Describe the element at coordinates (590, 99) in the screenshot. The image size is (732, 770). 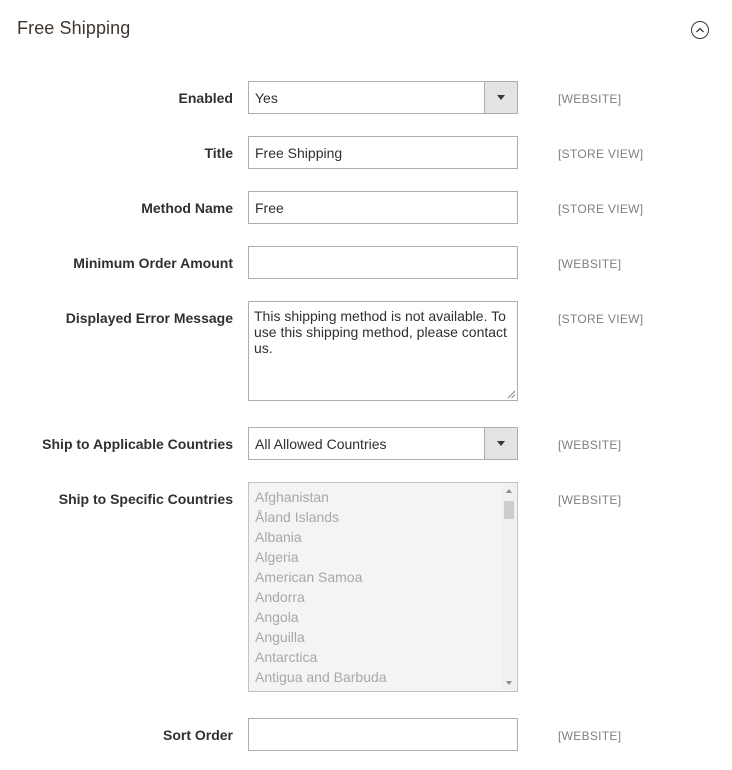
I see `enabled-scope: [WEBSITE]` at that location.